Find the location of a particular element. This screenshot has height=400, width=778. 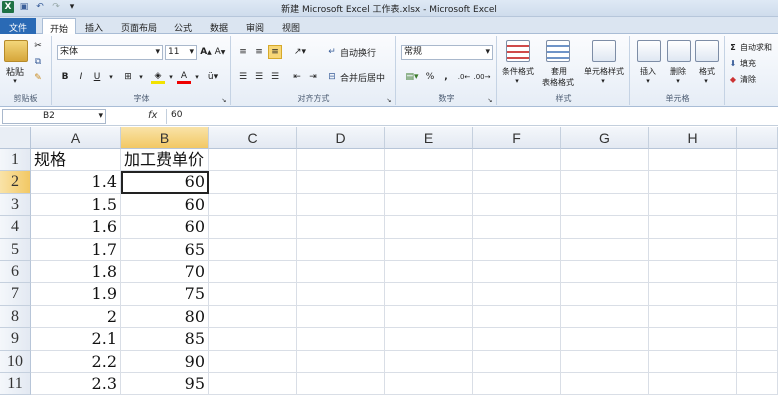

cell-g3 is located at coordinates (605, 205).